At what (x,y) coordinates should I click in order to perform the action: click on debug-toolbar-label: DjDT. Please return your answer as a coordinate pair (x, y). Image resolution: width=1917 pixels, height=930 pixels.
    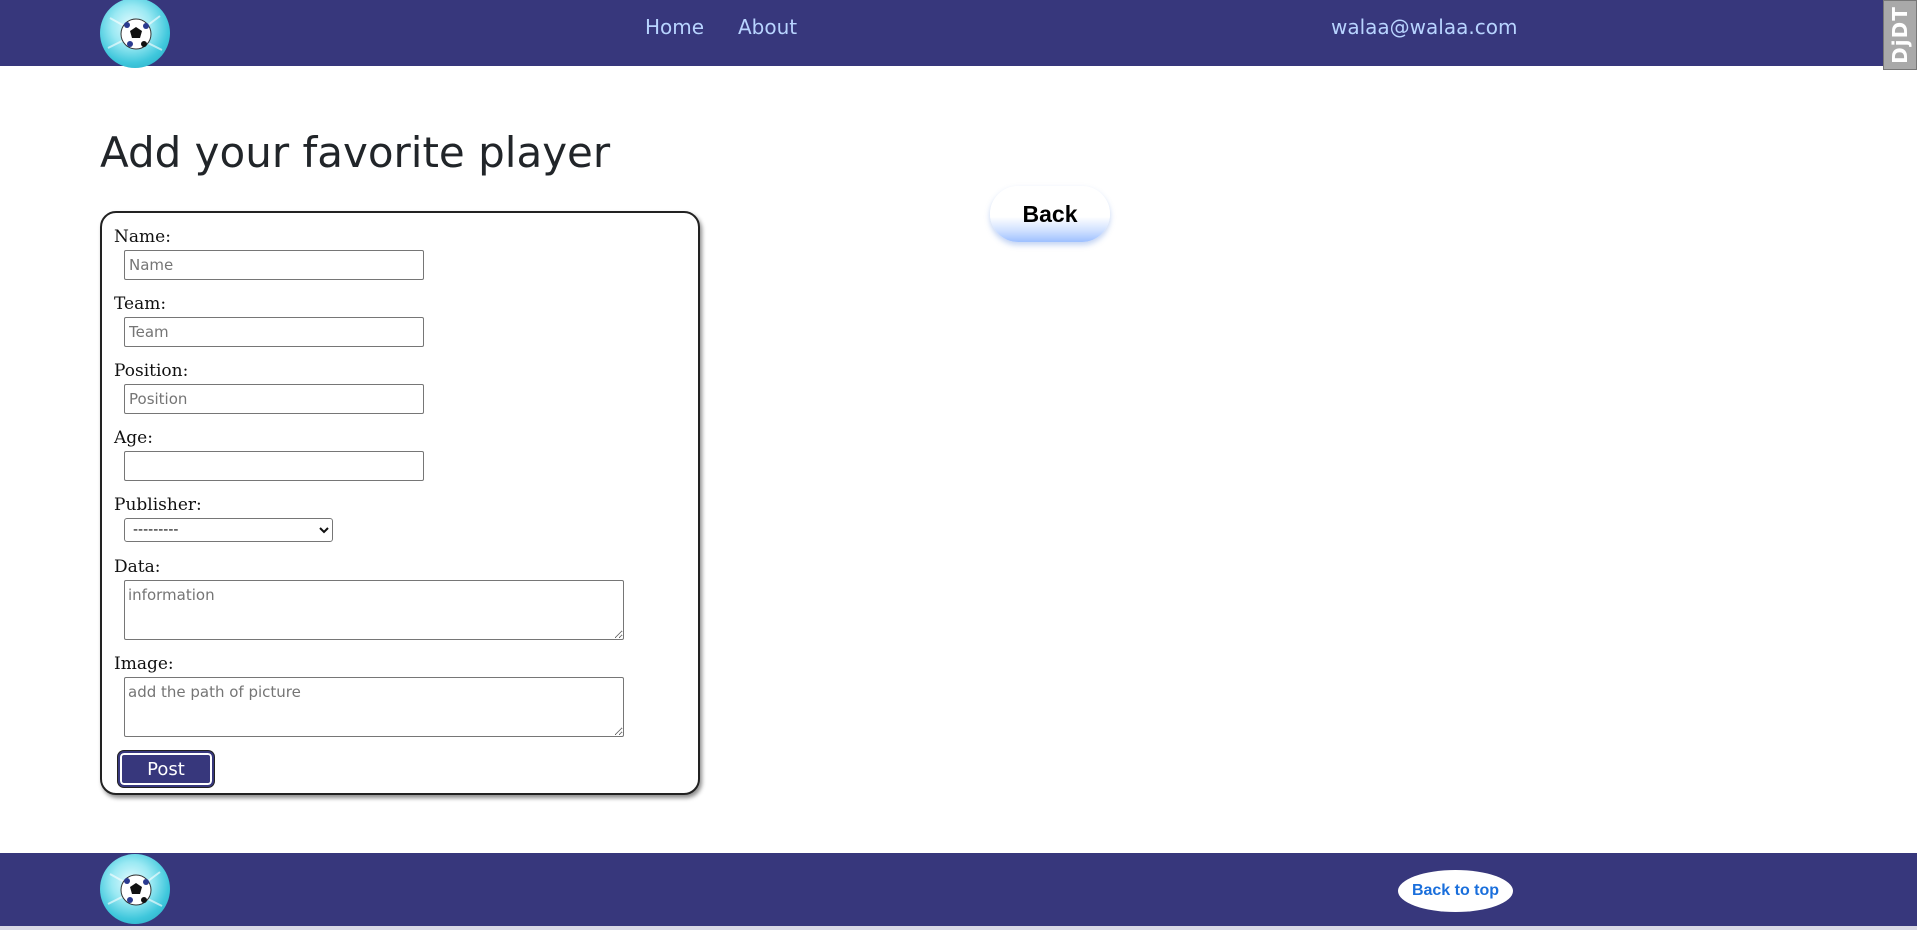
    Looking at the image, I should click on (1900, 35).